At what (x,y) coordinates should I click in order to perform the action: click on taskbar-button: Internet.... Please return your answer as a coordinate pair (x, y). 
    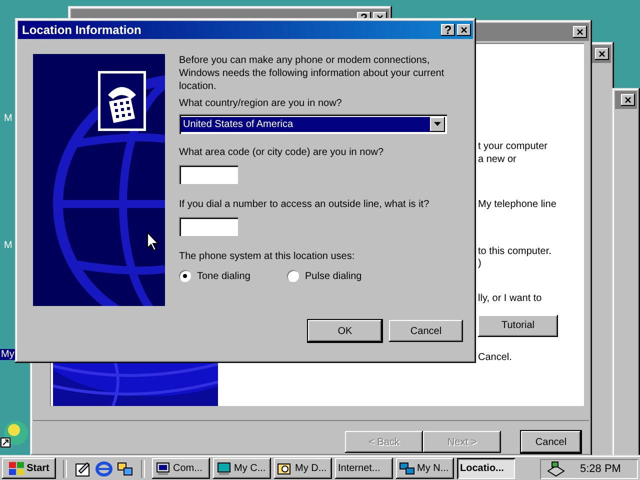
    Looking at the image, I should click on (364, 468).